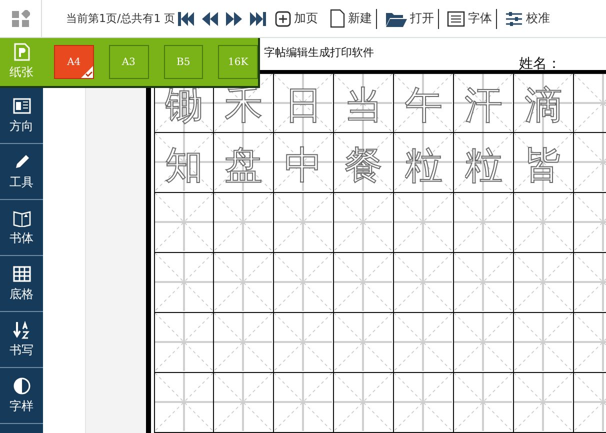 This screenshot has width=606, height=433. I want to click on check-icon, so click(86, 72).